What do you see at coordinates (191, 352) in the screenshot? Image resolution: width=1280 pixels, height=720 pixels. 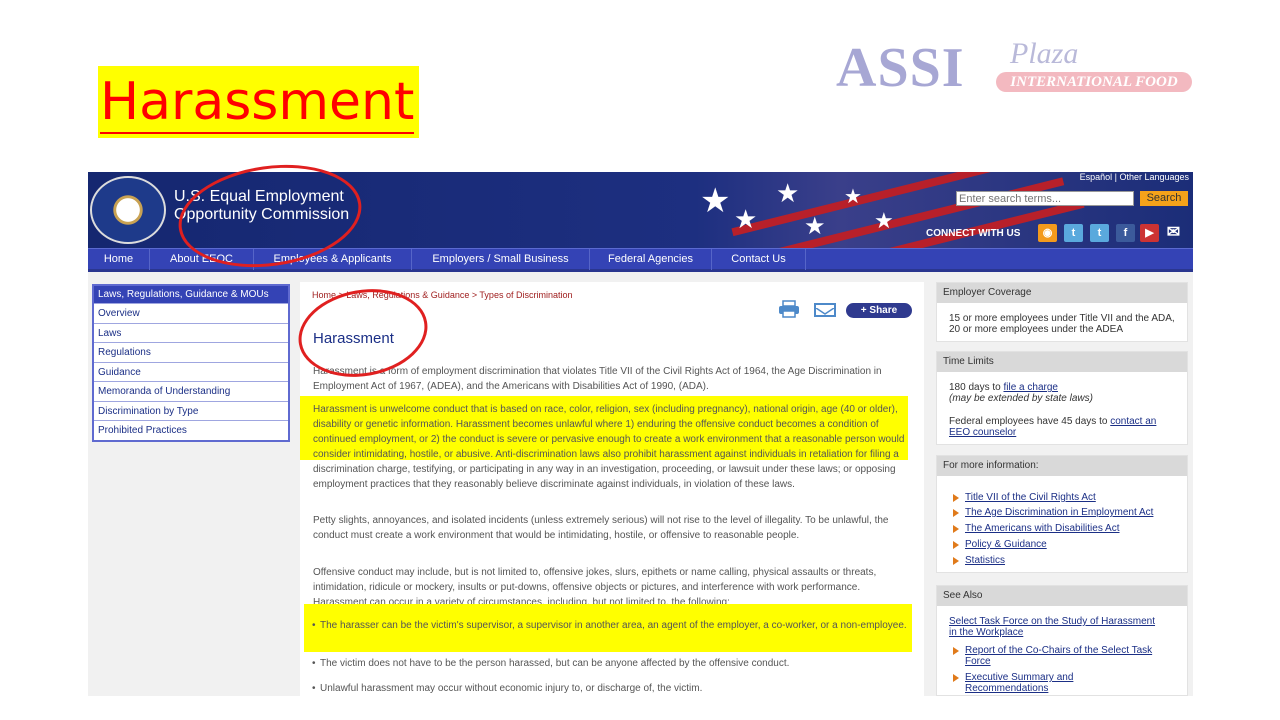 I see `sidebar-item-regulations: Regulations` at bounding box center [191, 352].